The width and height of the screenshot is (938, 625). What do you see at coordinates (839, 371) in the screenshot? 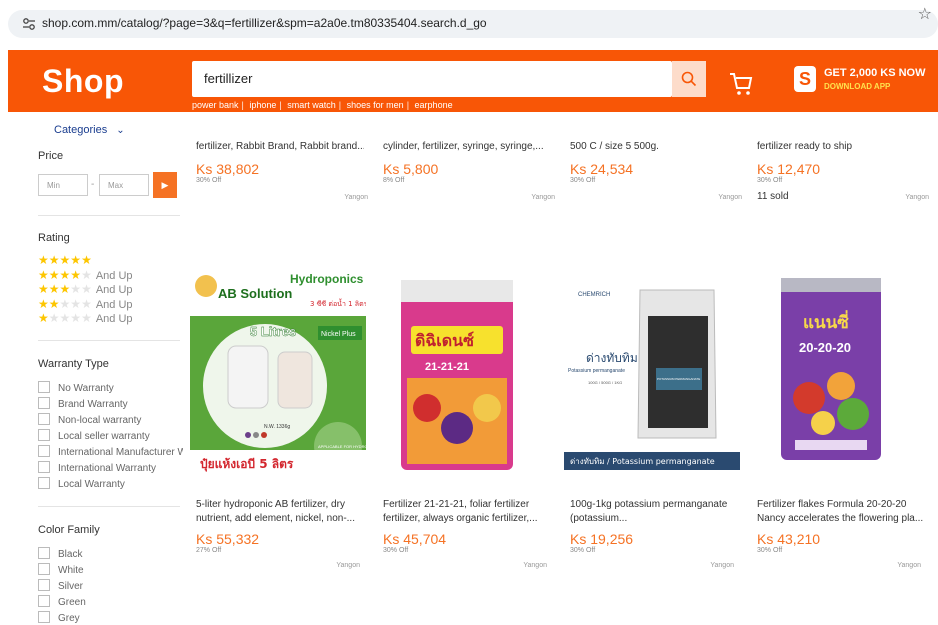
I see `product-image: แนนซี่ 20-20-20` at bounding box center [839, 371].